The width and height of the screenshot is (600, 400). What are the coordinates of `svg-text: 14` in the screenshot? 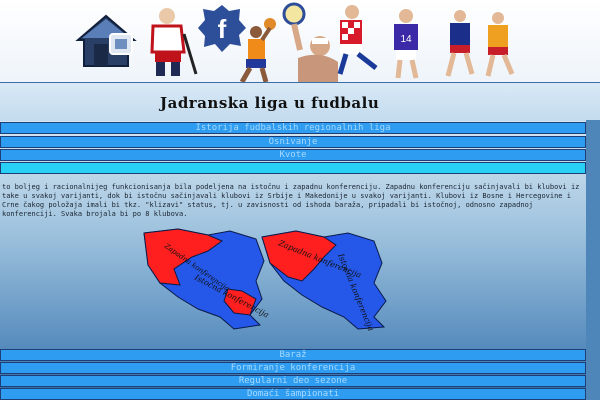 It's located at (406, 39).